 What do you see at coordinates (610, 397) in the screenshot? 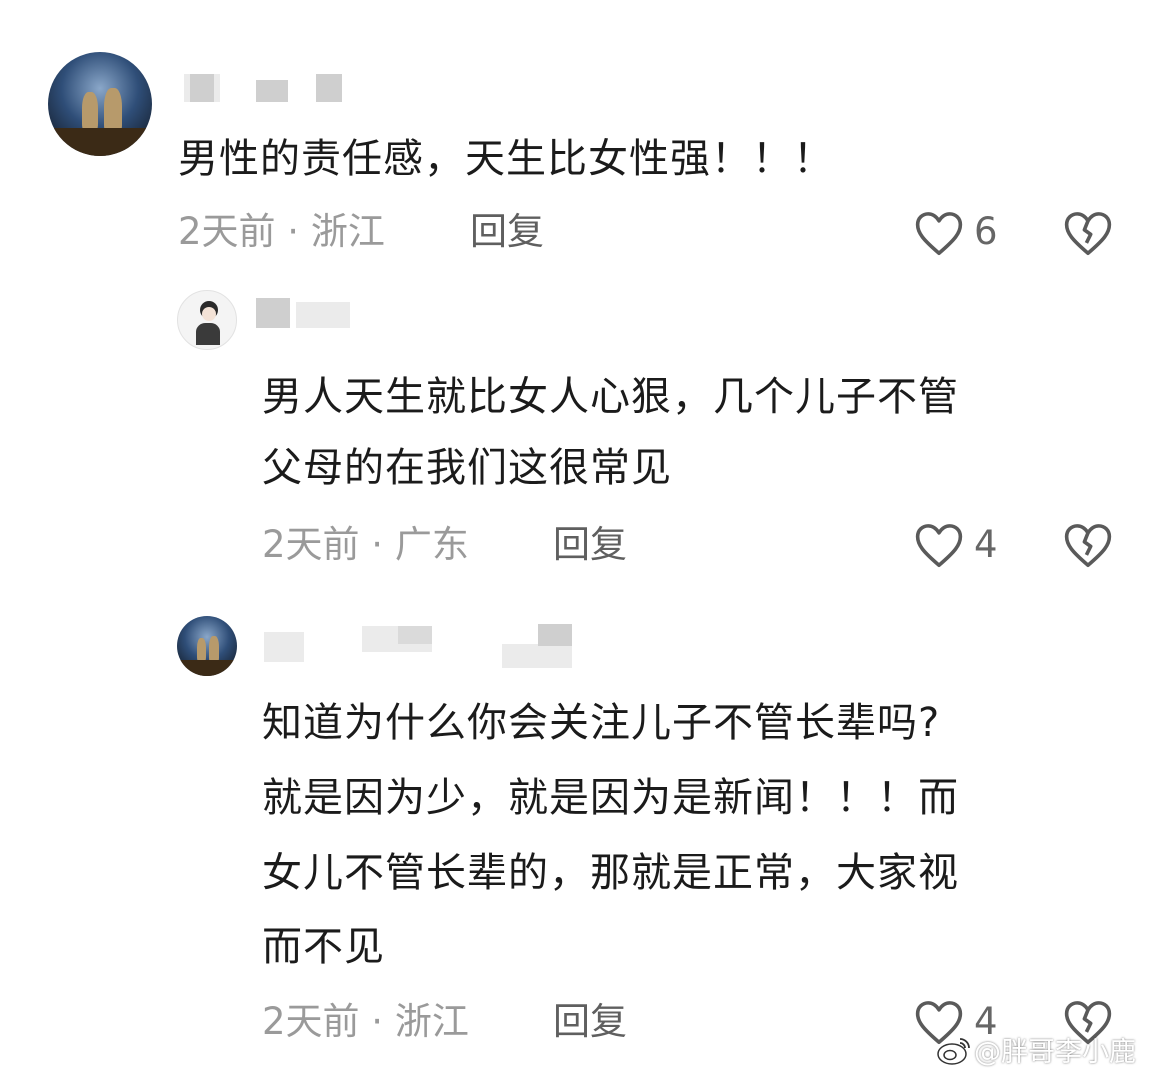
I see `comment-text-line: 男人天生就比女人心狠，几个儿子不管` at bounding box center [610, 397].